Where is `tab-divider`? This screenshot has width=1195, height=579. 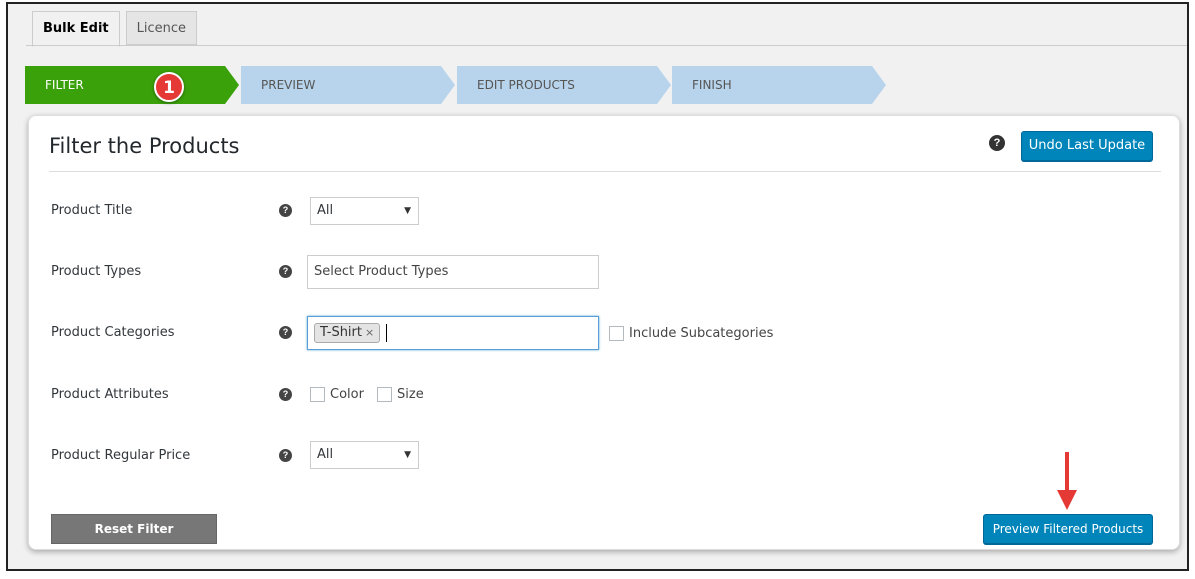
tab-divider is located at coordinates (606, 45).